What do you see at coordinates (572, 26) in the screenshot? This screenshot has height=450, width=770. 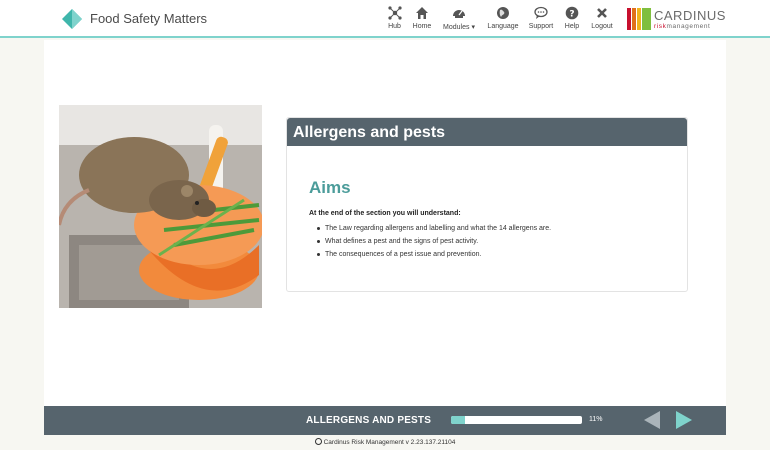 I see `nav-help-label: Help` at bounding box center [572, 26].